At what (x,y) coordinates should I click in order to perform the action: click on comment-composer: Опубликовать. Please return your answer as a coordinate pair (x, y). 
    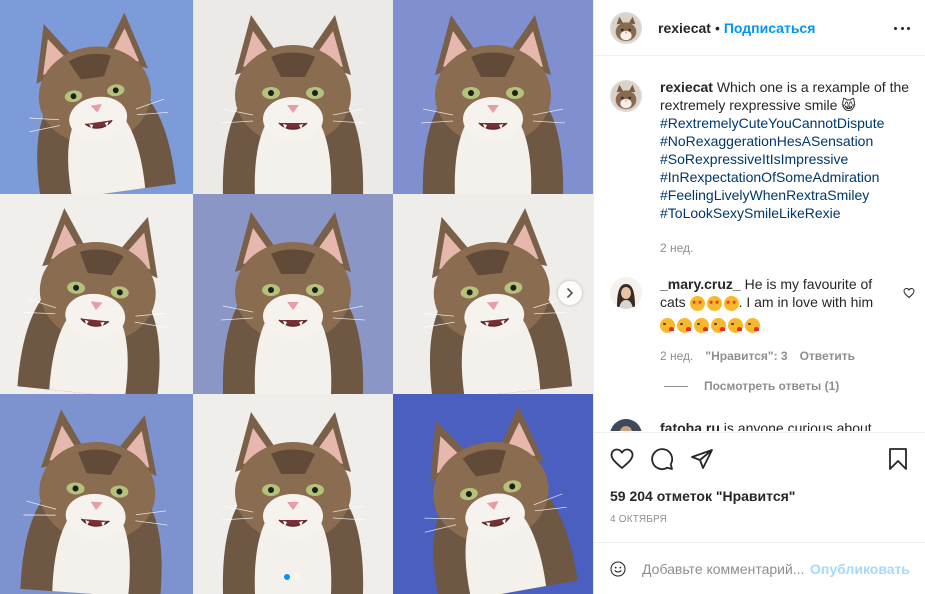
    Looking at the image, I should click on (759, 568).